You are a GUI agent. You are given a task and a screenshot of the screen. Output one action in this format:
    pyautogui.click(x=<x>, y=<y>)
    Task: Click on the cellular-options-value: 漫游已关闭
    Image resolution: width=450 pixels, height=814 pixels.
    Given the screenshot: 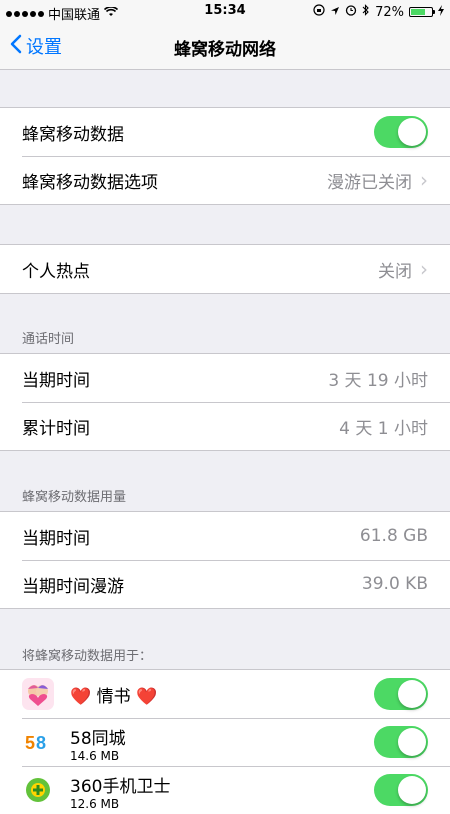 What is the action you would take?
    pyautogui.click(x=369, y=182)
    